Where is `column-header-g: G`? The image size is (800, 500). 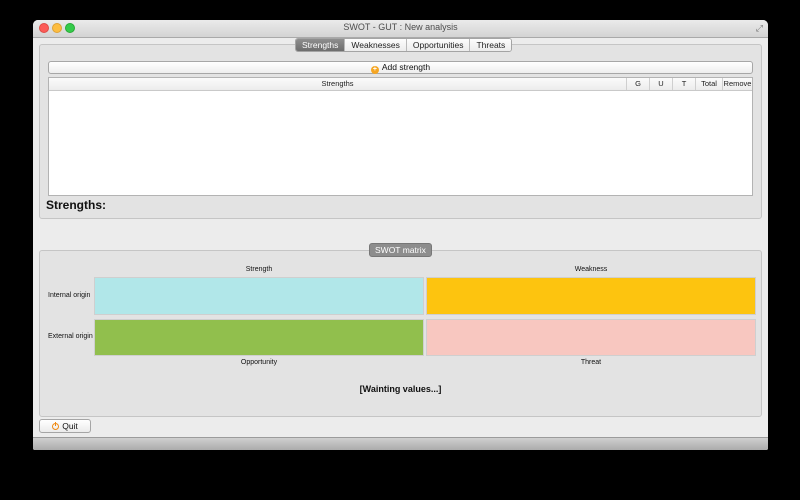 column-header-g: G is located at coordinates (637, 84).